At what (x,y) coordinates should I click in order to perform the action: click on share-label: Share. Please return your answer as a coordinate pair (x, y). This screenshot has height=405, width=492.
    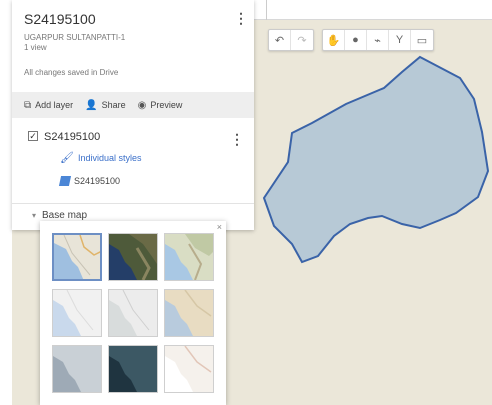
    Looking at the image, I should click on (113, 105).